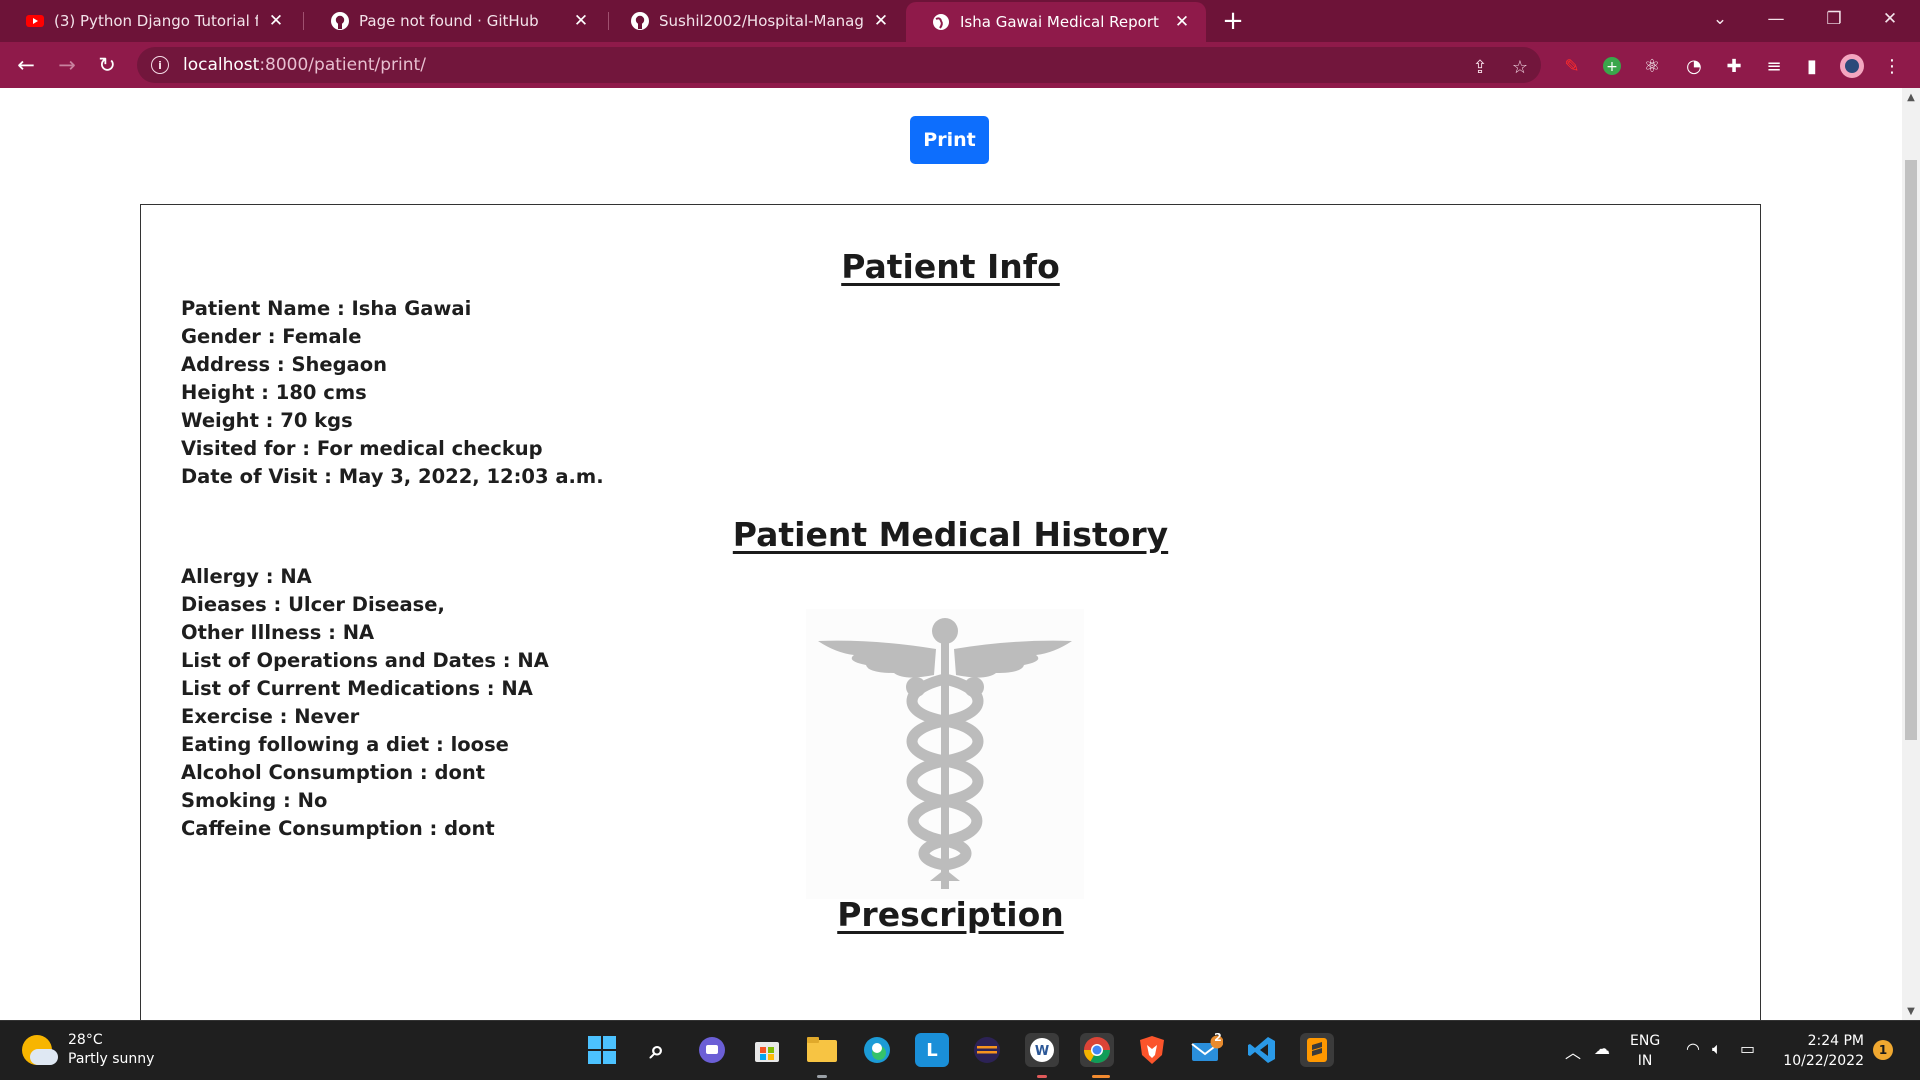 Image resolution: width=1920 pixels, height=1080 pixels. What do you see at coordinates (303, 21) in the screenshot?
I see `tab-separator` at bounding box center [303, 21].